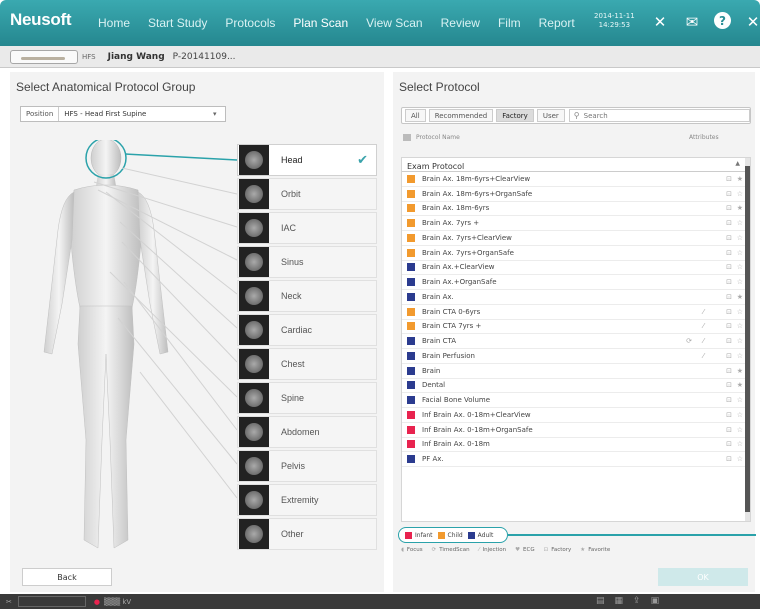 This screenshot has height=609, width=760. I want to click on nav-film: Film, so click(509, 23).